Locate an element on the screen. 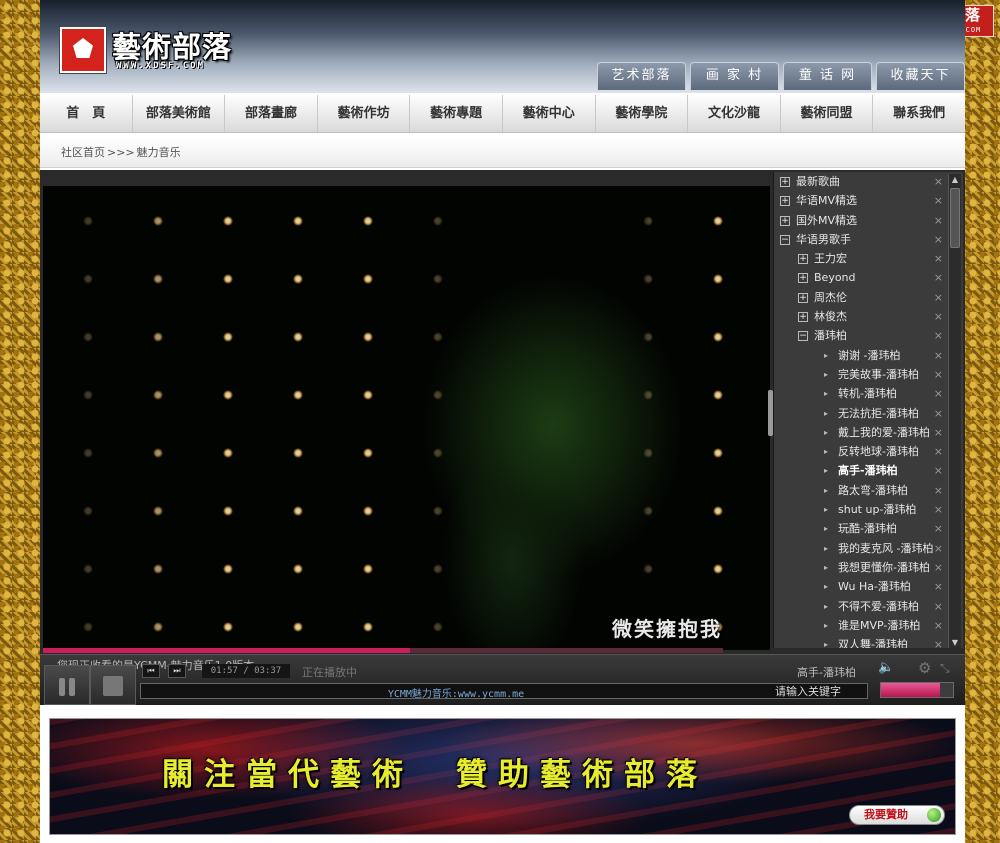 Image resolution: width=1000 pixels, height=843 pixels. playlist-song: ▸ 戴上我的爱-潘玮柏 × is located at coordinates (868, 432).